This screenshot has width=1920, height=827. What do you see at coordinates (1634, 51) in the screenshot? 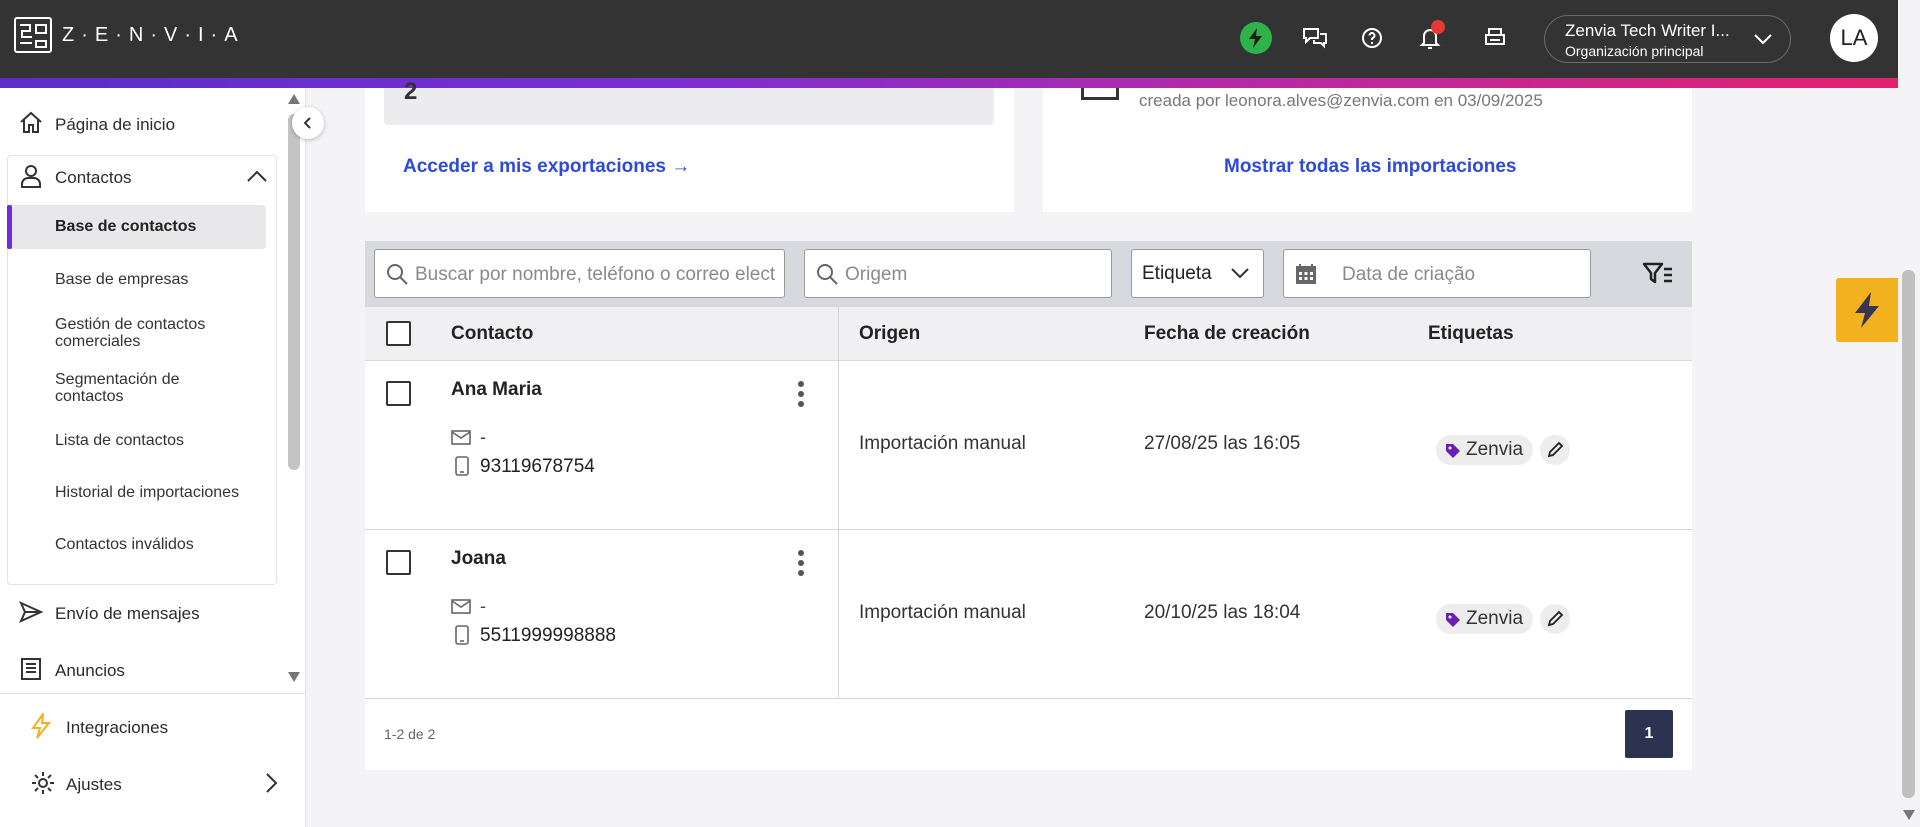
I see `organization-subtitle: Organización principal` at bounding box center [1634, 51].